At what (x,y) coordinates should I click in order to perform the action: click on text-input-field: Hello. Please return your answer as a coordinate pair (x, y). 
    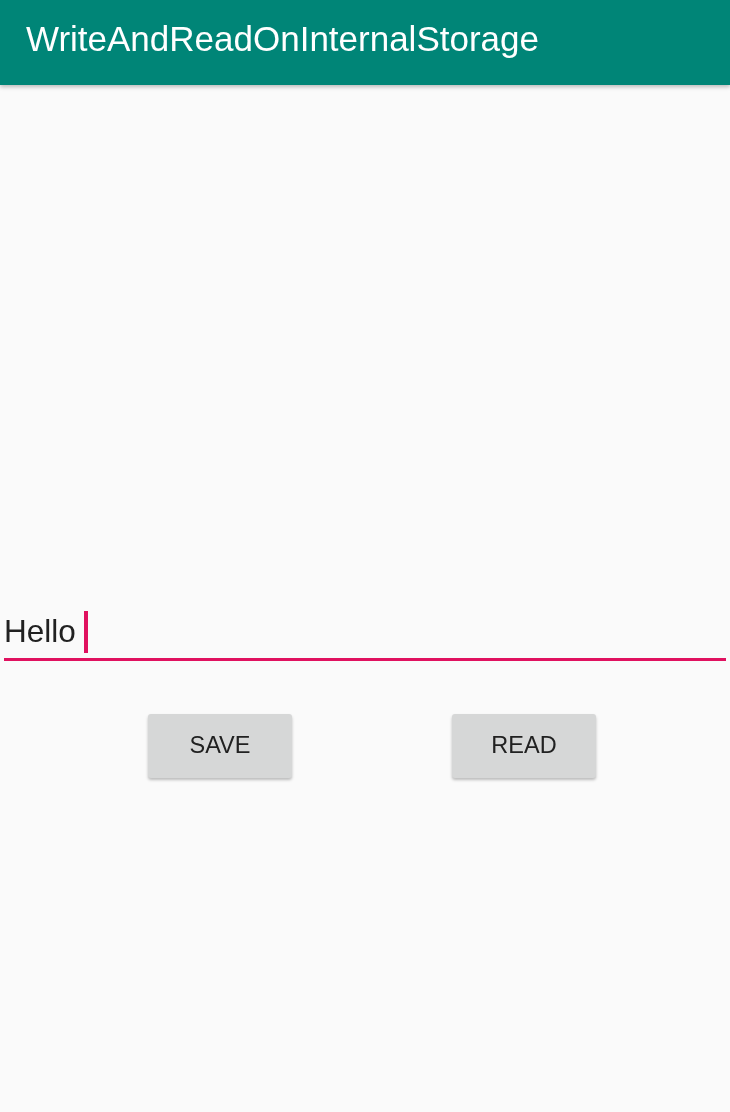
    Looking at the image, I should click on (365, 633).